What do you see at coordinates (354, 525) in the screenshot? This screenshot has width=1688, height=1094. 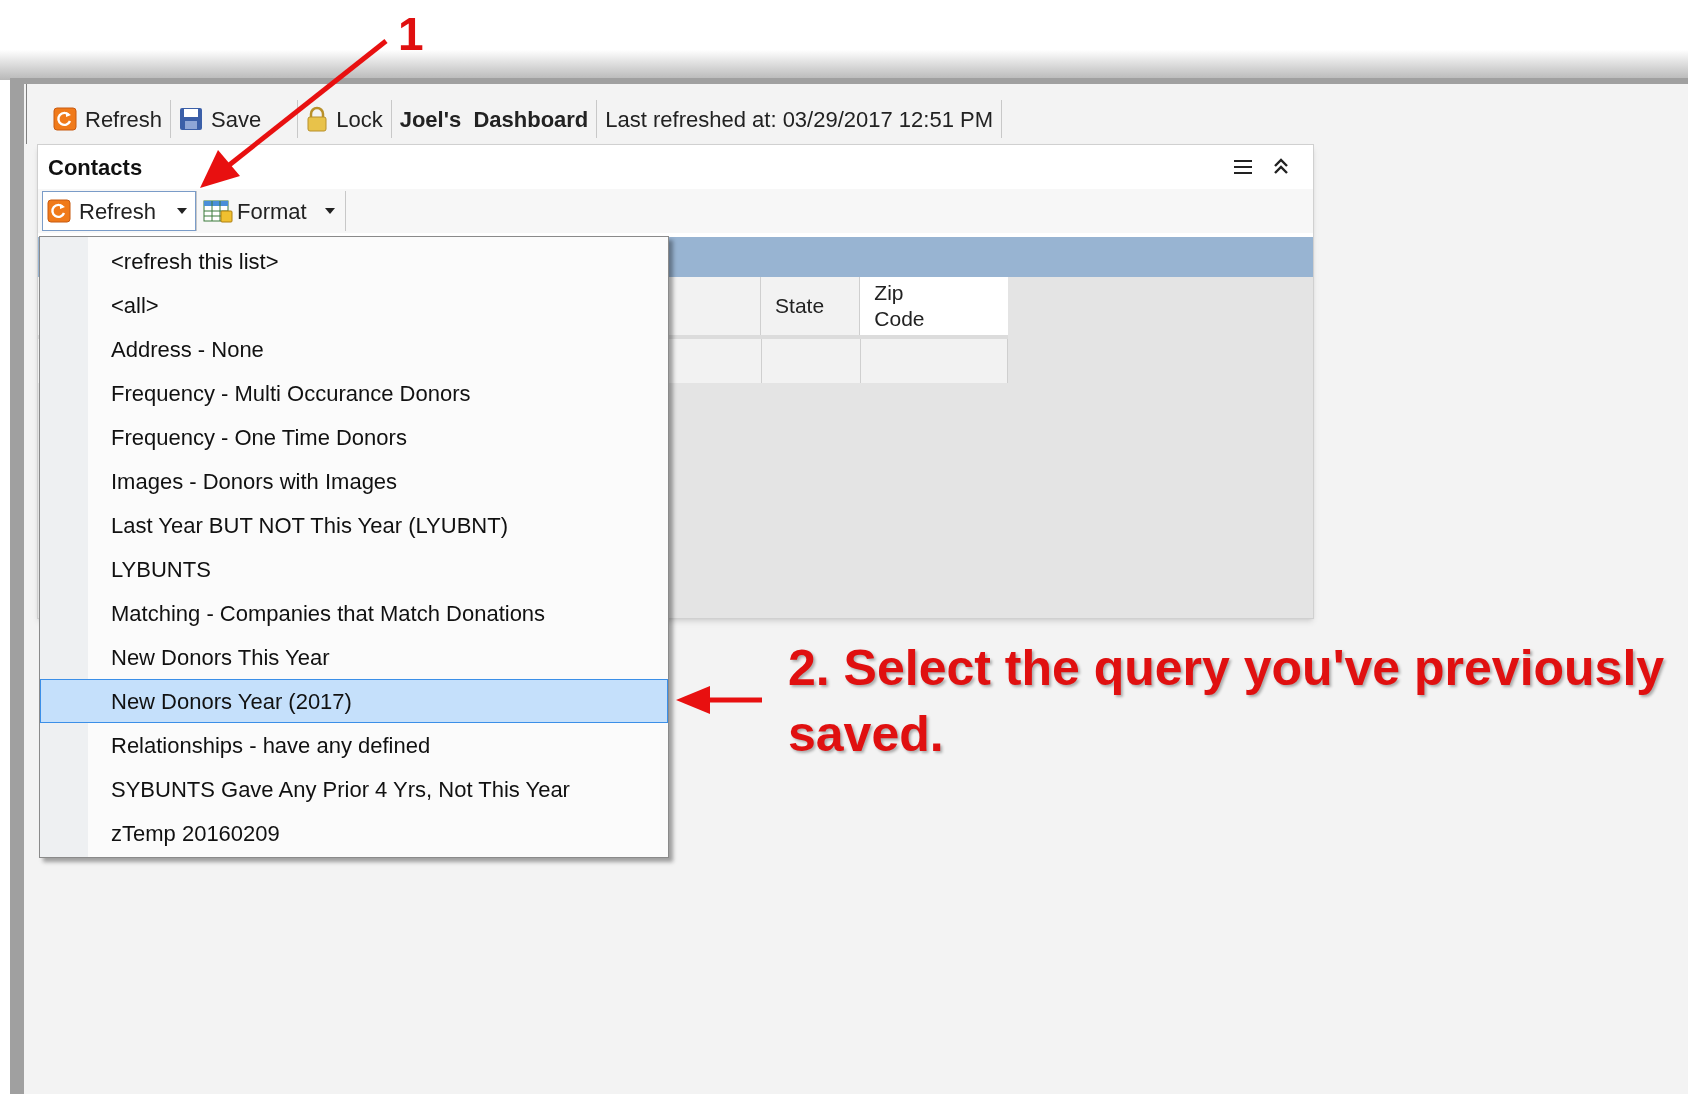 I see `menu-item: Last Year BUT NOT This Year (LYUBNT)` at bounding box center [354, 525].